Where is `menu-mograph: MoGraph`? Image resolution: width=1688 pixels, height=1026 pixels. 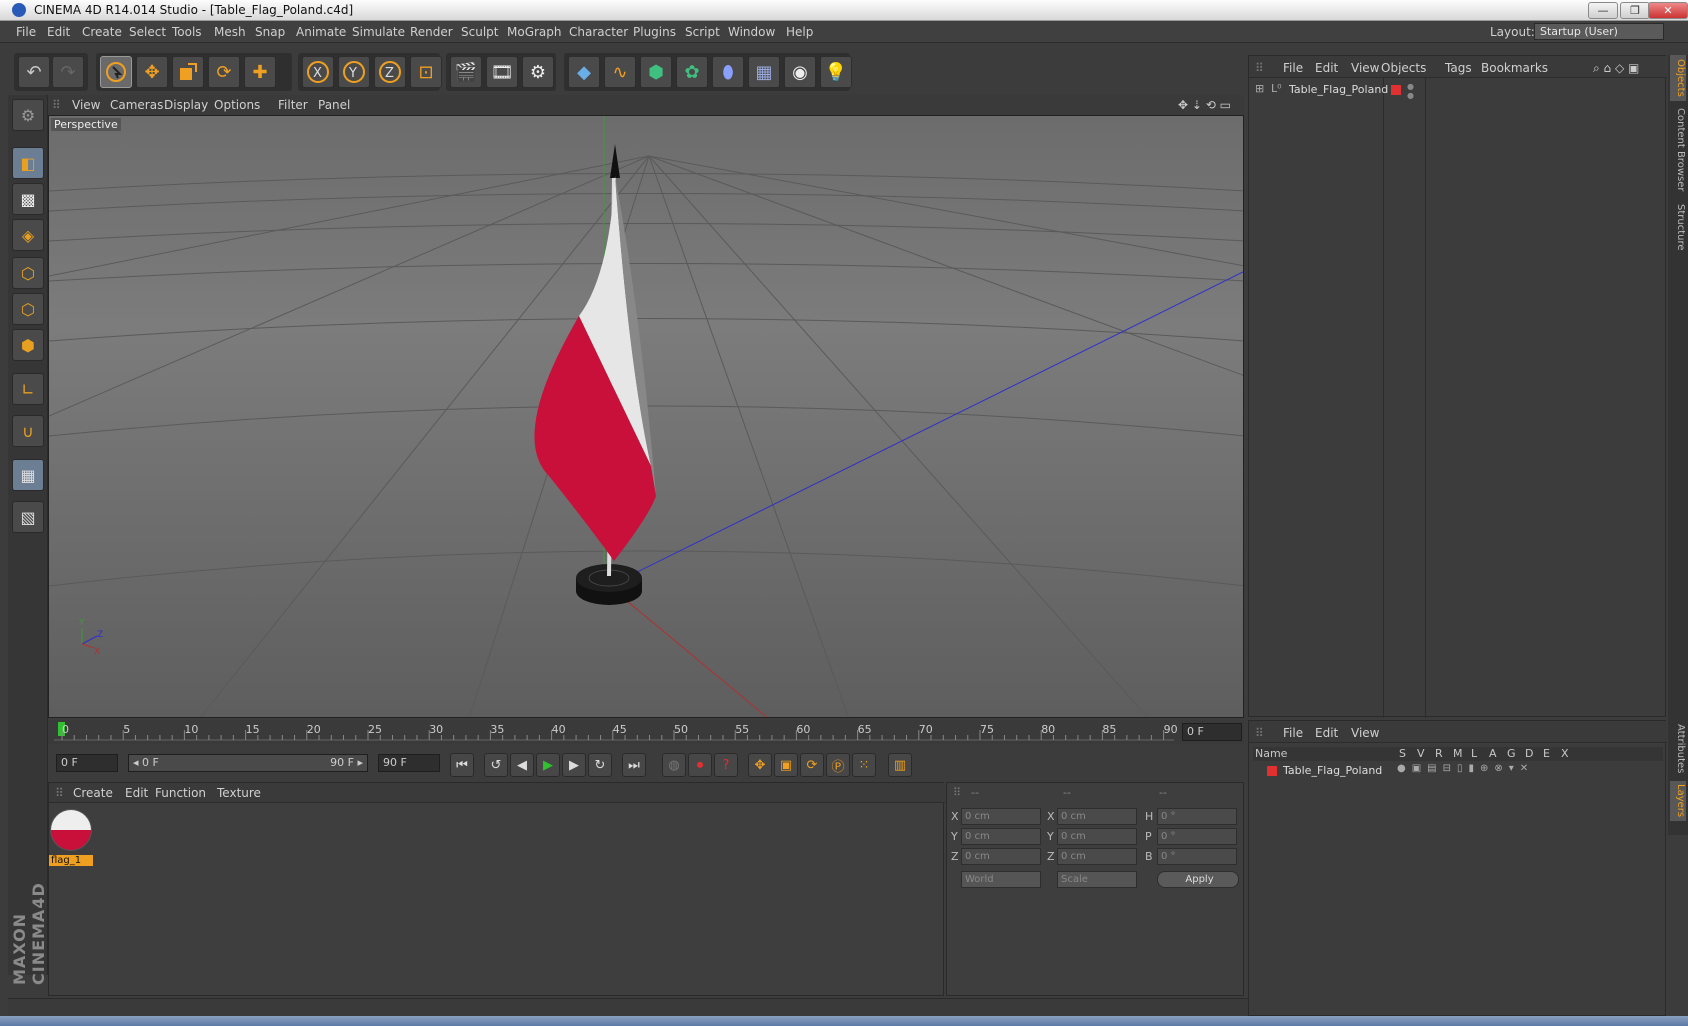
menu-mograph: MoGraph is located at coordinates (534, 32).